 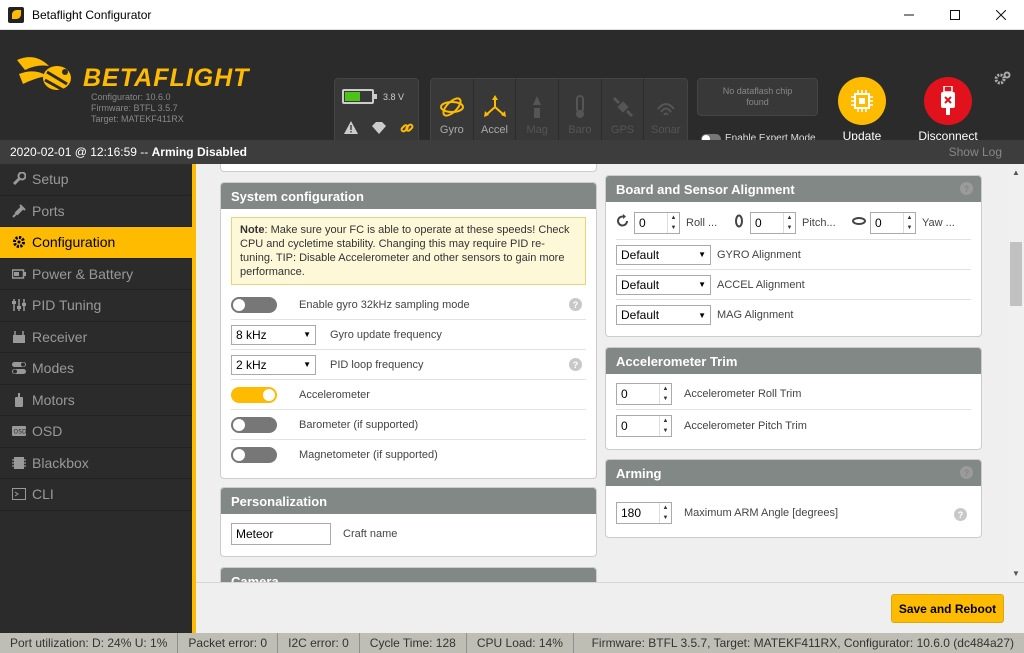 What do you see at coordinates (859, 222) in the screenshot?
I see `yaw-rotate-icon` at bounding box center [859, 222].